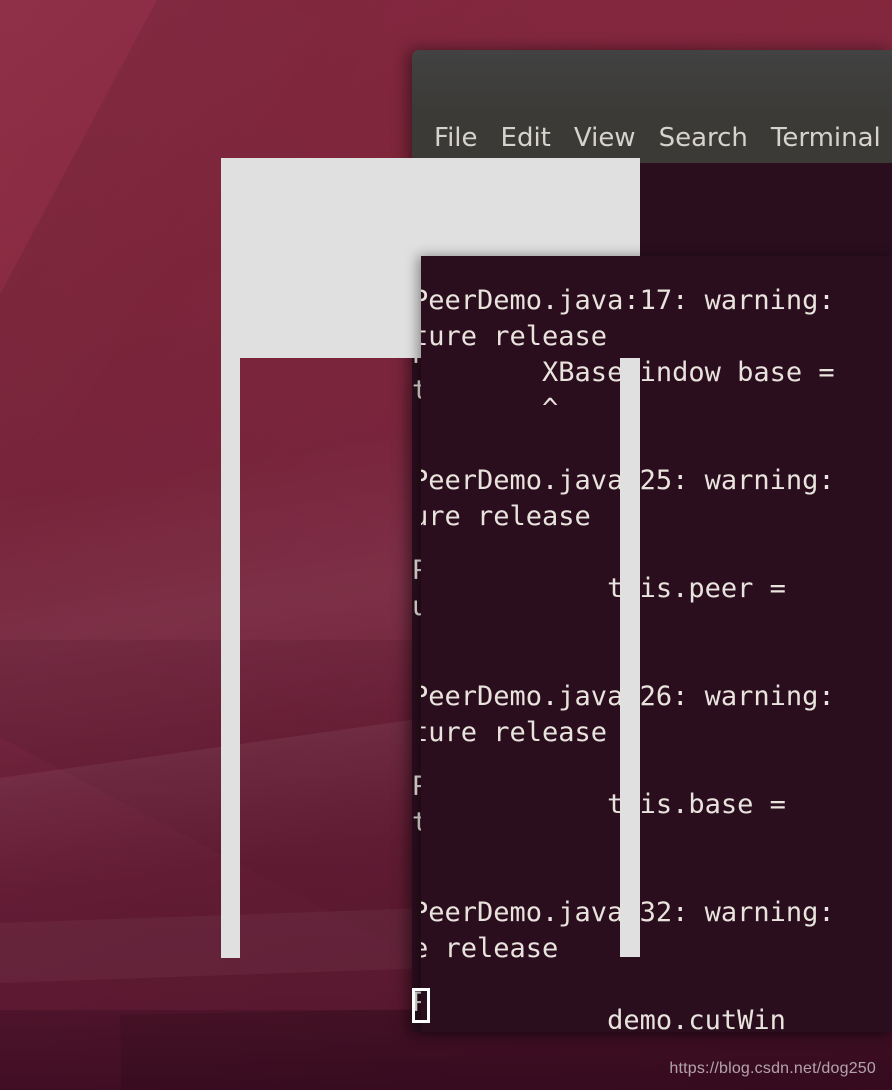  I want to click on white-window-left-edge, so click(230, 658).